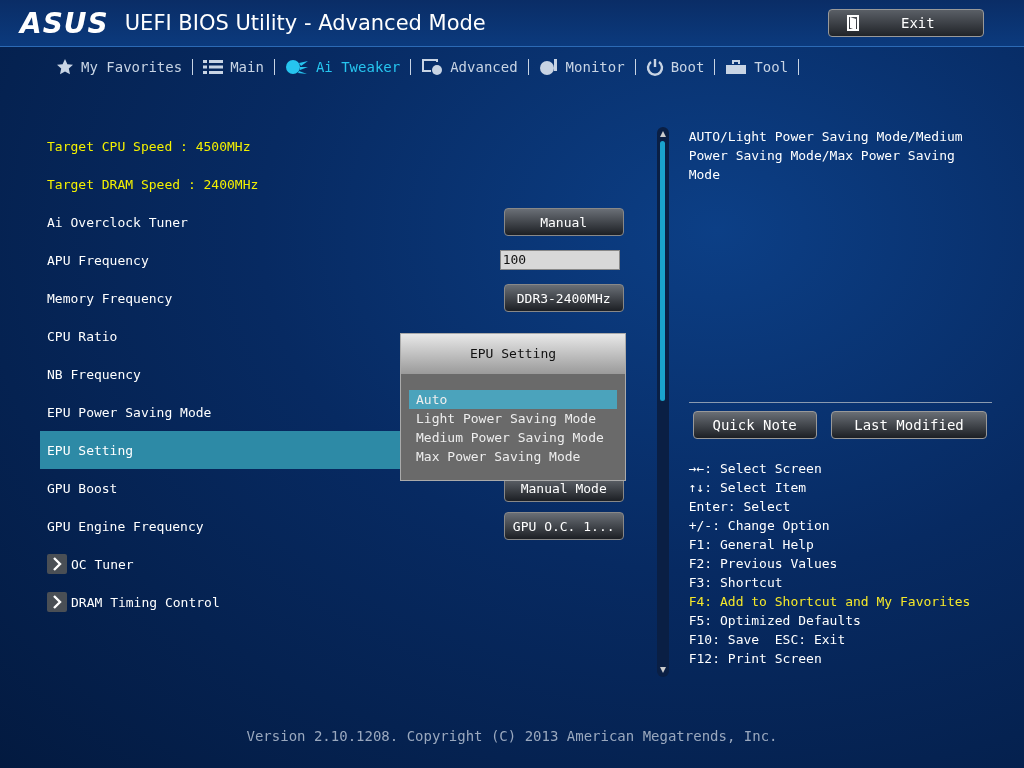 The width and height of the screenshot is (1024, 768). Describe the element at coordinates (830, 602) in the screenshot. I see `key-hint: F4: Add to Shortcut and My Favorites` at that location.